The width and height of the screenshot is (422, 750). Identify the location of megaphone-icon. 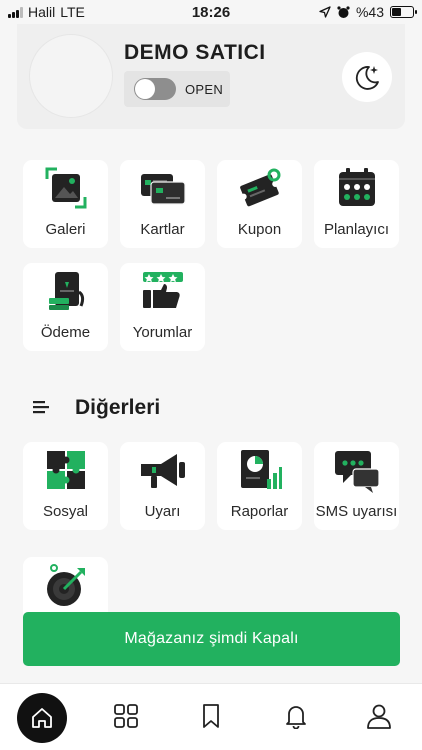
(163, 470).